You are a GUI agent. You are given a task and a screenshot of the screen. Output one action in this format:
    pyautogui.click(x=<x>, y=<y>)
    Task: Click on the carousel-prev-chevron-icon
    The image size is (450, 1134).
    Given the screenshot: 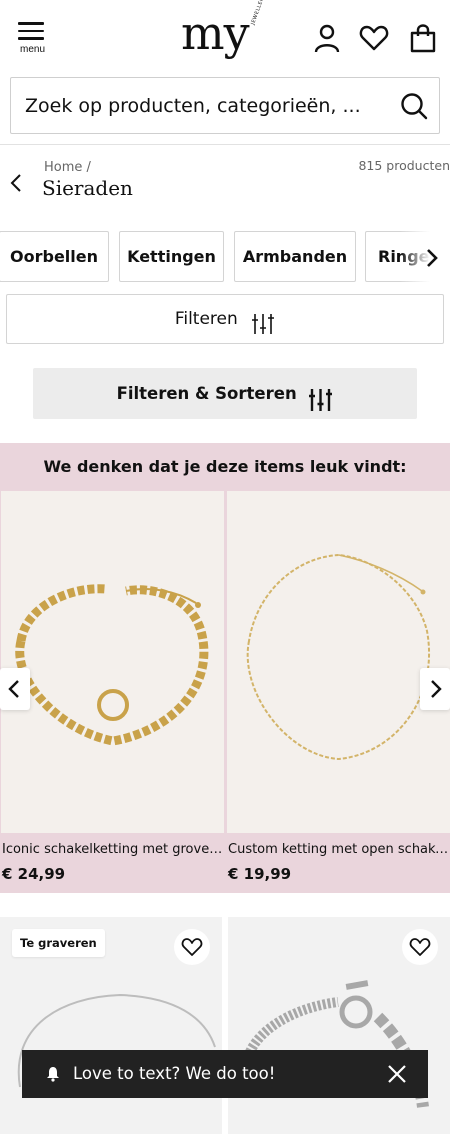 What is the action you would take?
    pyautogui.click(x=15, y=689)
    